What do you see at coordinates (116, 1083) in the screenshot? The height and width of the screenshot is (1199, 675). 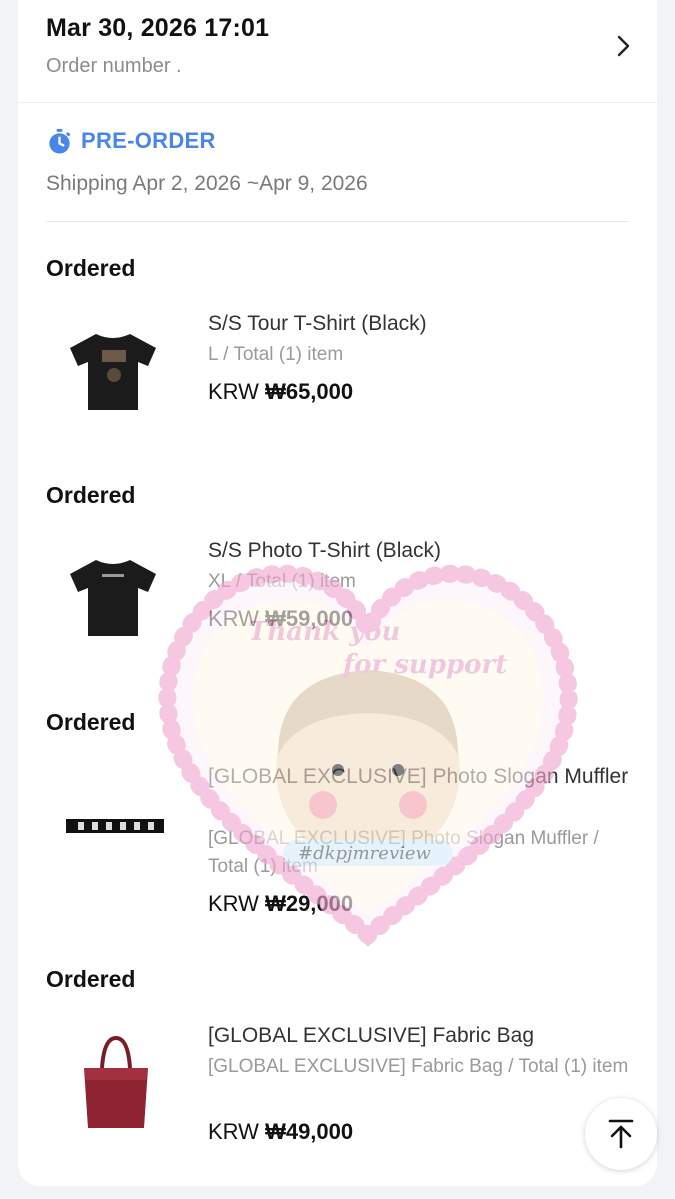 I see `tote-bag-icon` at bounding box center [116, 1083].